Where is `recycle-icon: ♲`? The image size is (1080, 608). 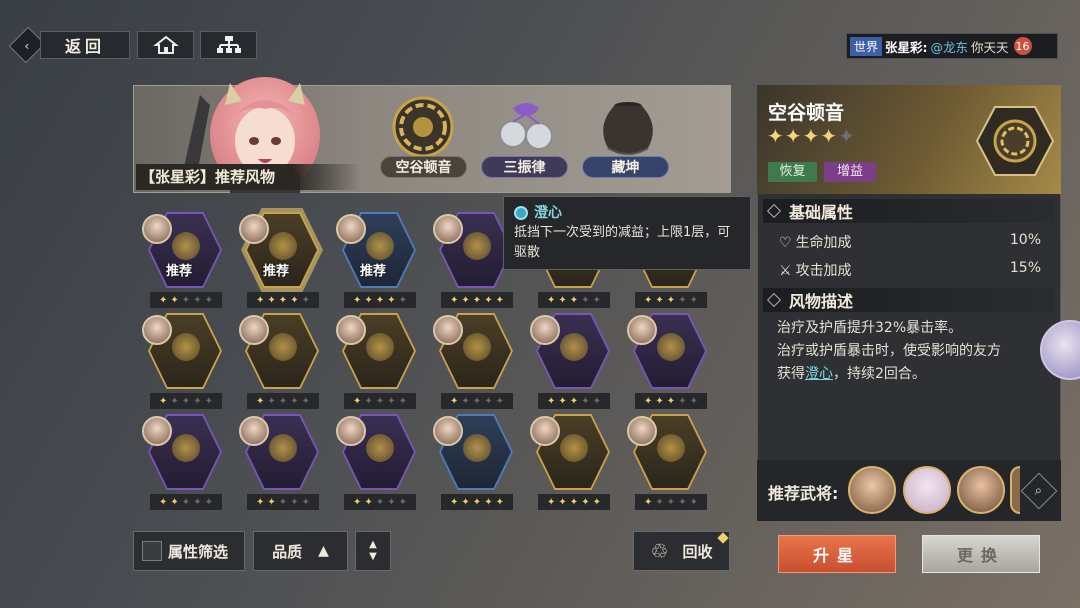
recycle-icon: ♲ is located at coordinates (659, 551).